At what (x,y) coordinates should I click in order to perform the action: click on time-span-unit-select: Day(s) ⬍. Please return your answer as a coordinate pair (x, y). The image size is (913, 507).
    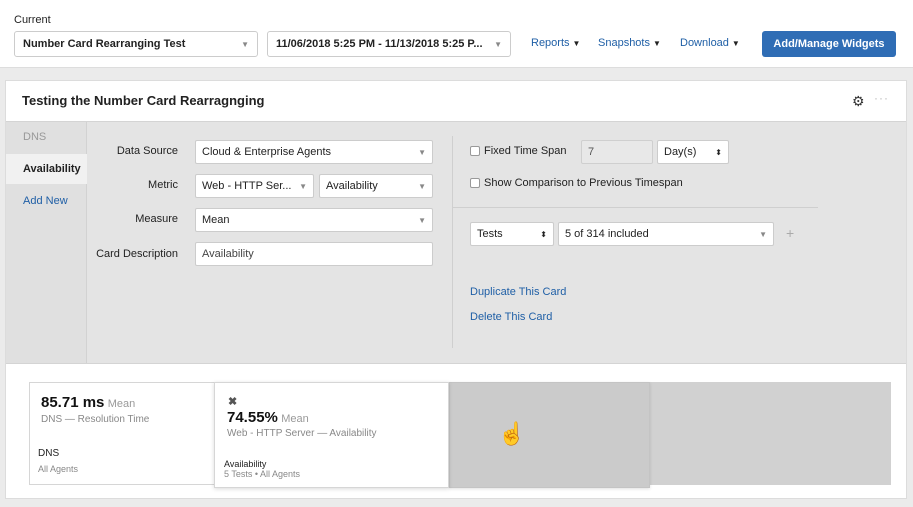
    Looking at the image, I should click on (693, 152).